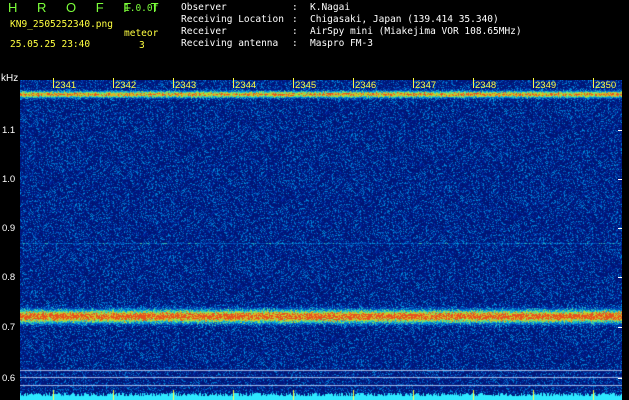  I want to click on minute-label: 2346, so click(366, 85).